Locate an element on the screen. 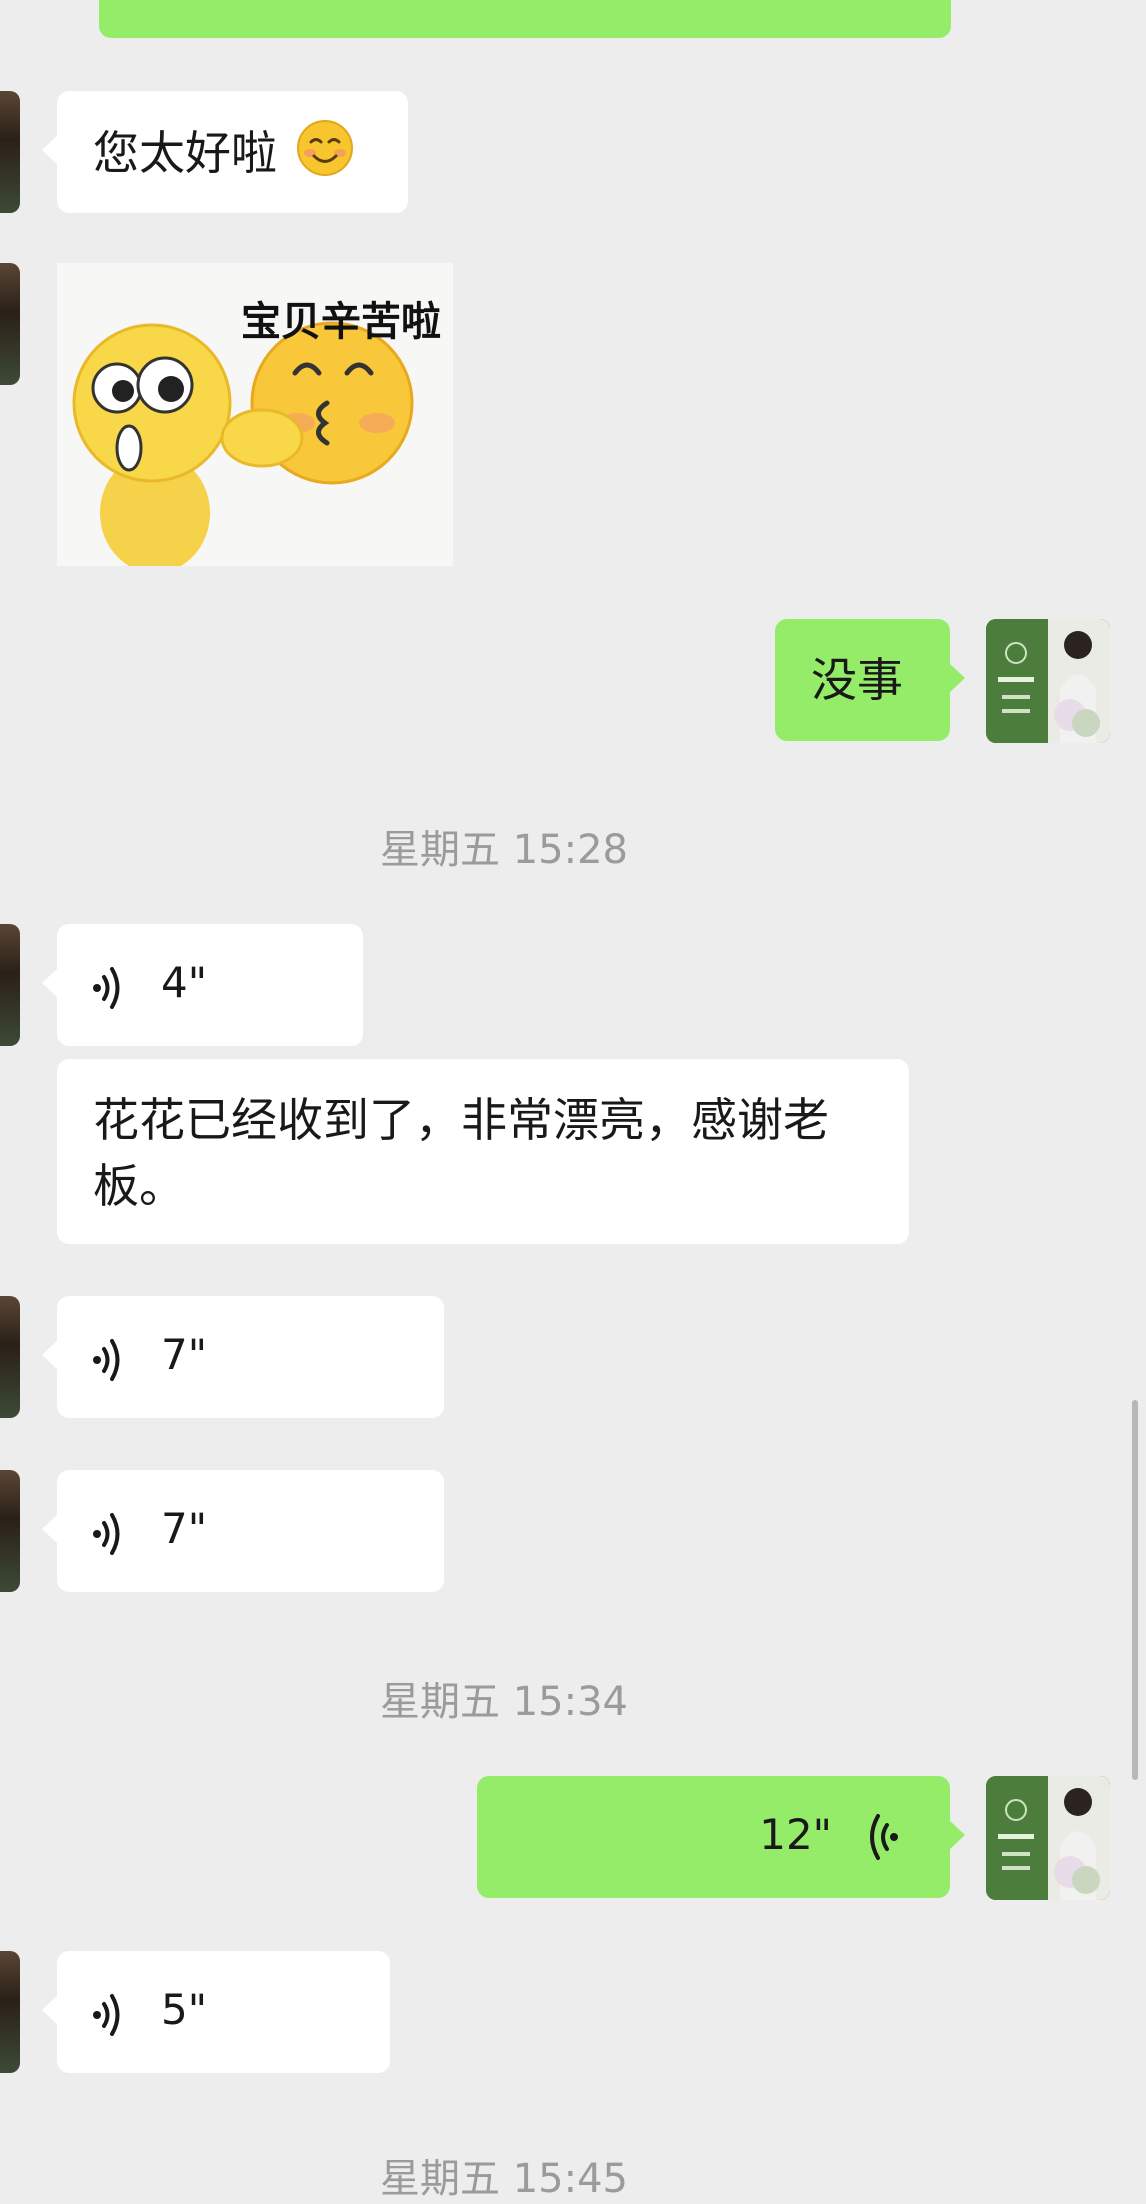  voice-message: 4" is located at coordinates (202, 985).